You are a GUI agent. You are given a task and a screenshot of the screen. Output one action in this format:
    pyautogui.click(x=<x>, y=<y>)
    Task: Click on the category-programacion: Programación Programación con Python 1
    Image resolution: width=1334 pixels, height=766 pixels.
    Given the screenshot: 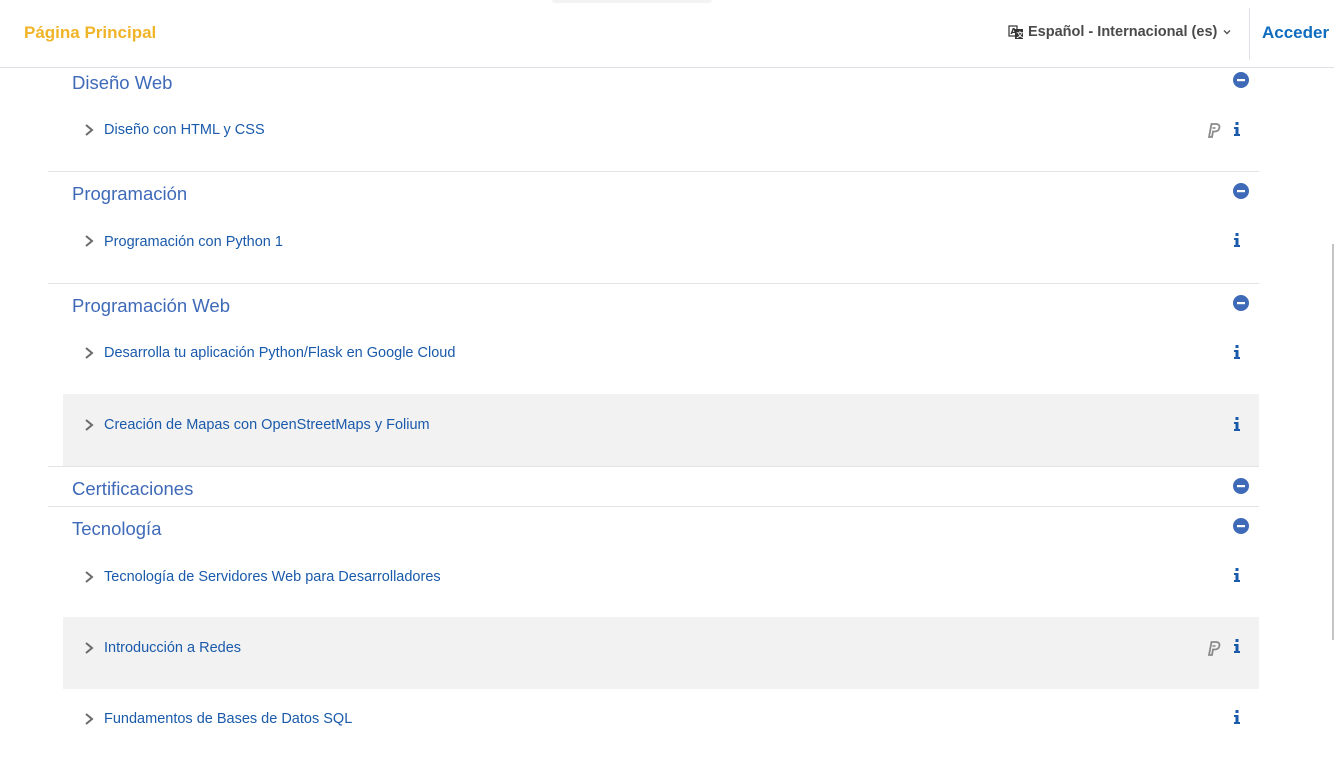 What is the action you would take?
    pyautogui.click(x=653, y=228)
    